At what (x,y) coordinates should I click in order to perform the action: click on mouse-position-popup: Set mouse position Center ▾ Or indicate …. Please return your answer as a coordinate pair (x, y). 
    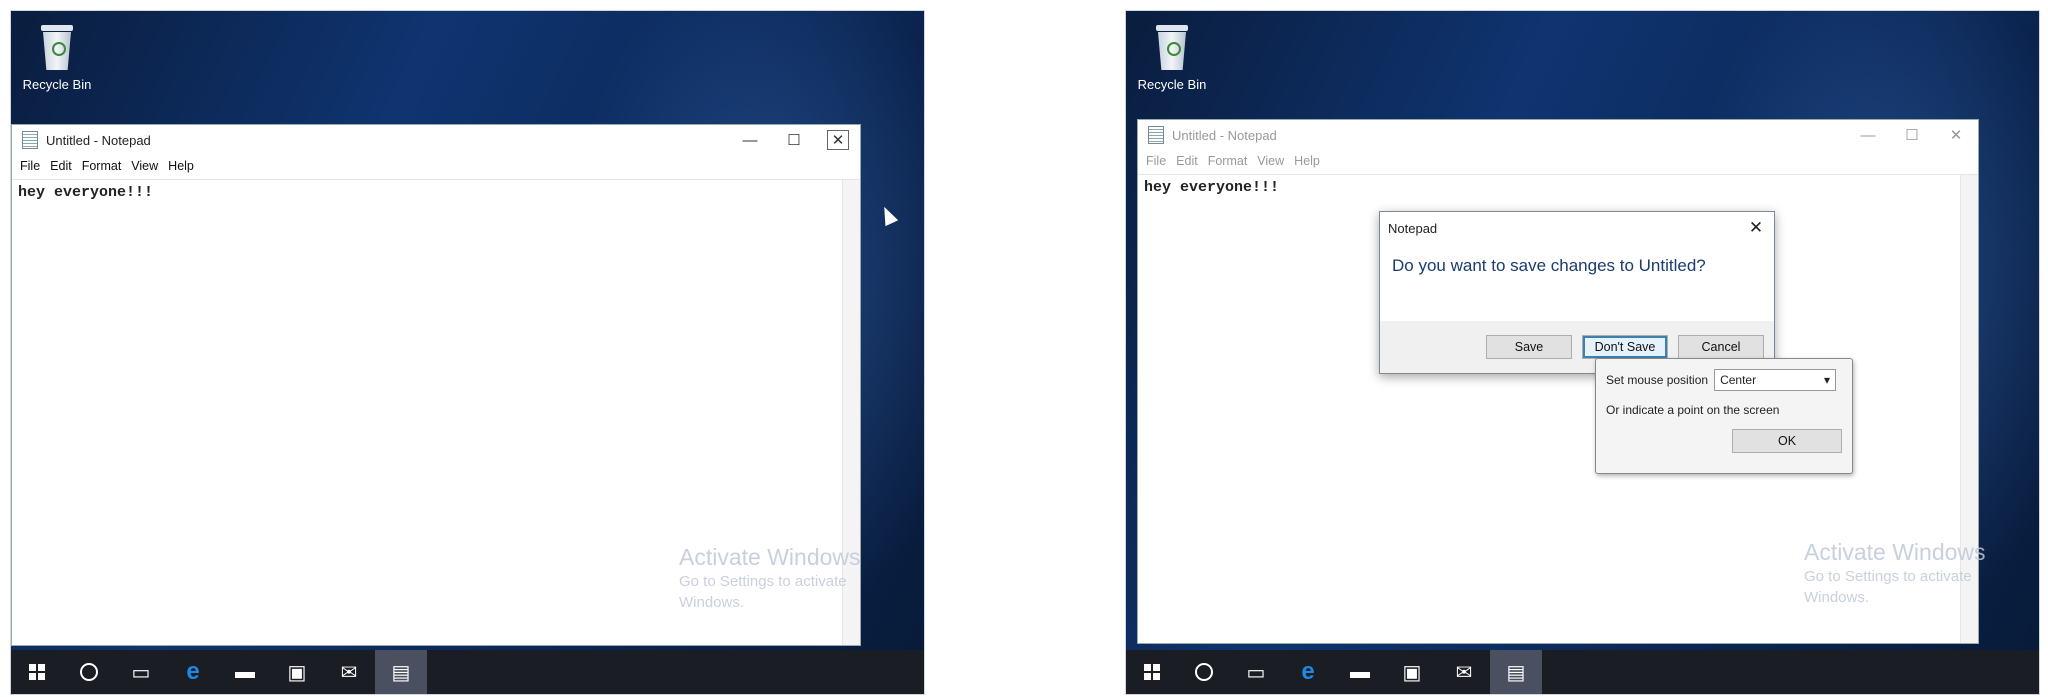
    Looking at the image, I should click on (1724, 416).